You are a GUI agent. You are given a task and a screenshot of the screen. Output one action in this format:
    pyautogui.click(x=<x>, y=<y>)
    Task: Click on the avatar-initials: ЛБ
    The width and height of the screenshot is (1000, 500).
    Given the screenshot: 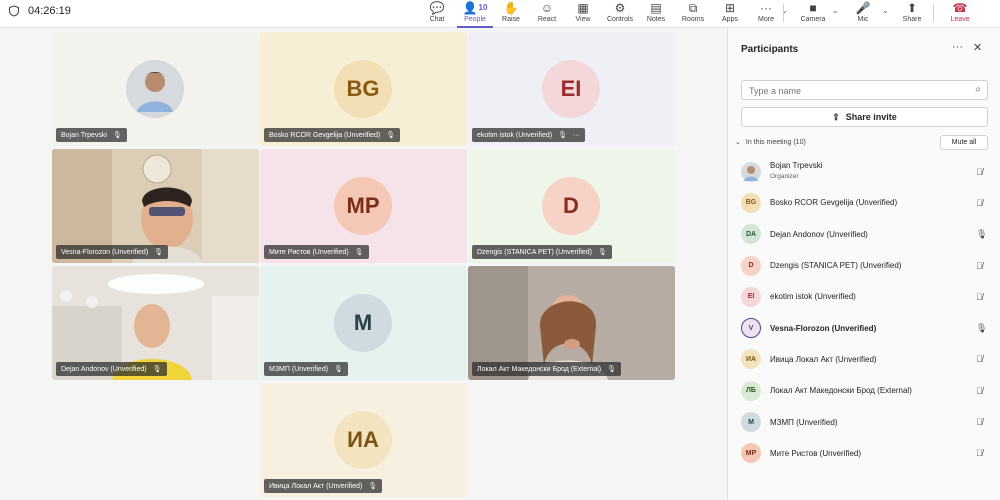 What is the action you would take?
    pyautogui.click(x=751, y=390)
    